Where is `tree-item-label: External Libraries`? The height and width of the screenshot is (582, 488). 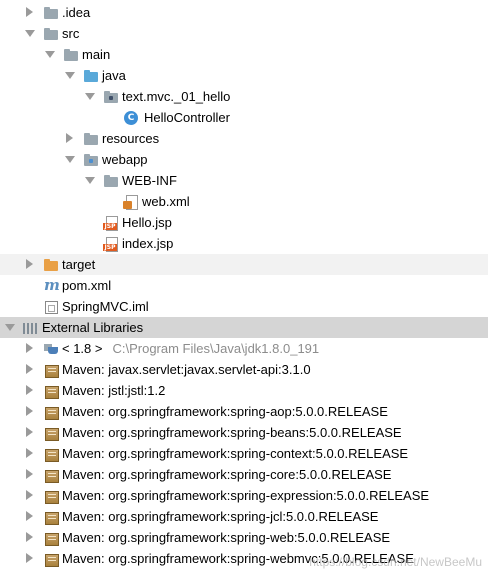 tree-item-label: External Libraries is located at coordinates (93, 327).